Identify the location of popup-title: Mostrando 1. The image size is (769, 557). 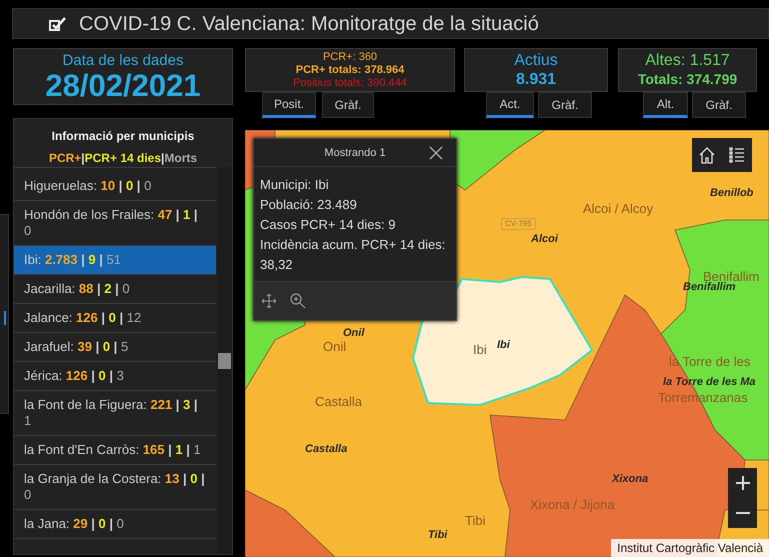
(355, 153).